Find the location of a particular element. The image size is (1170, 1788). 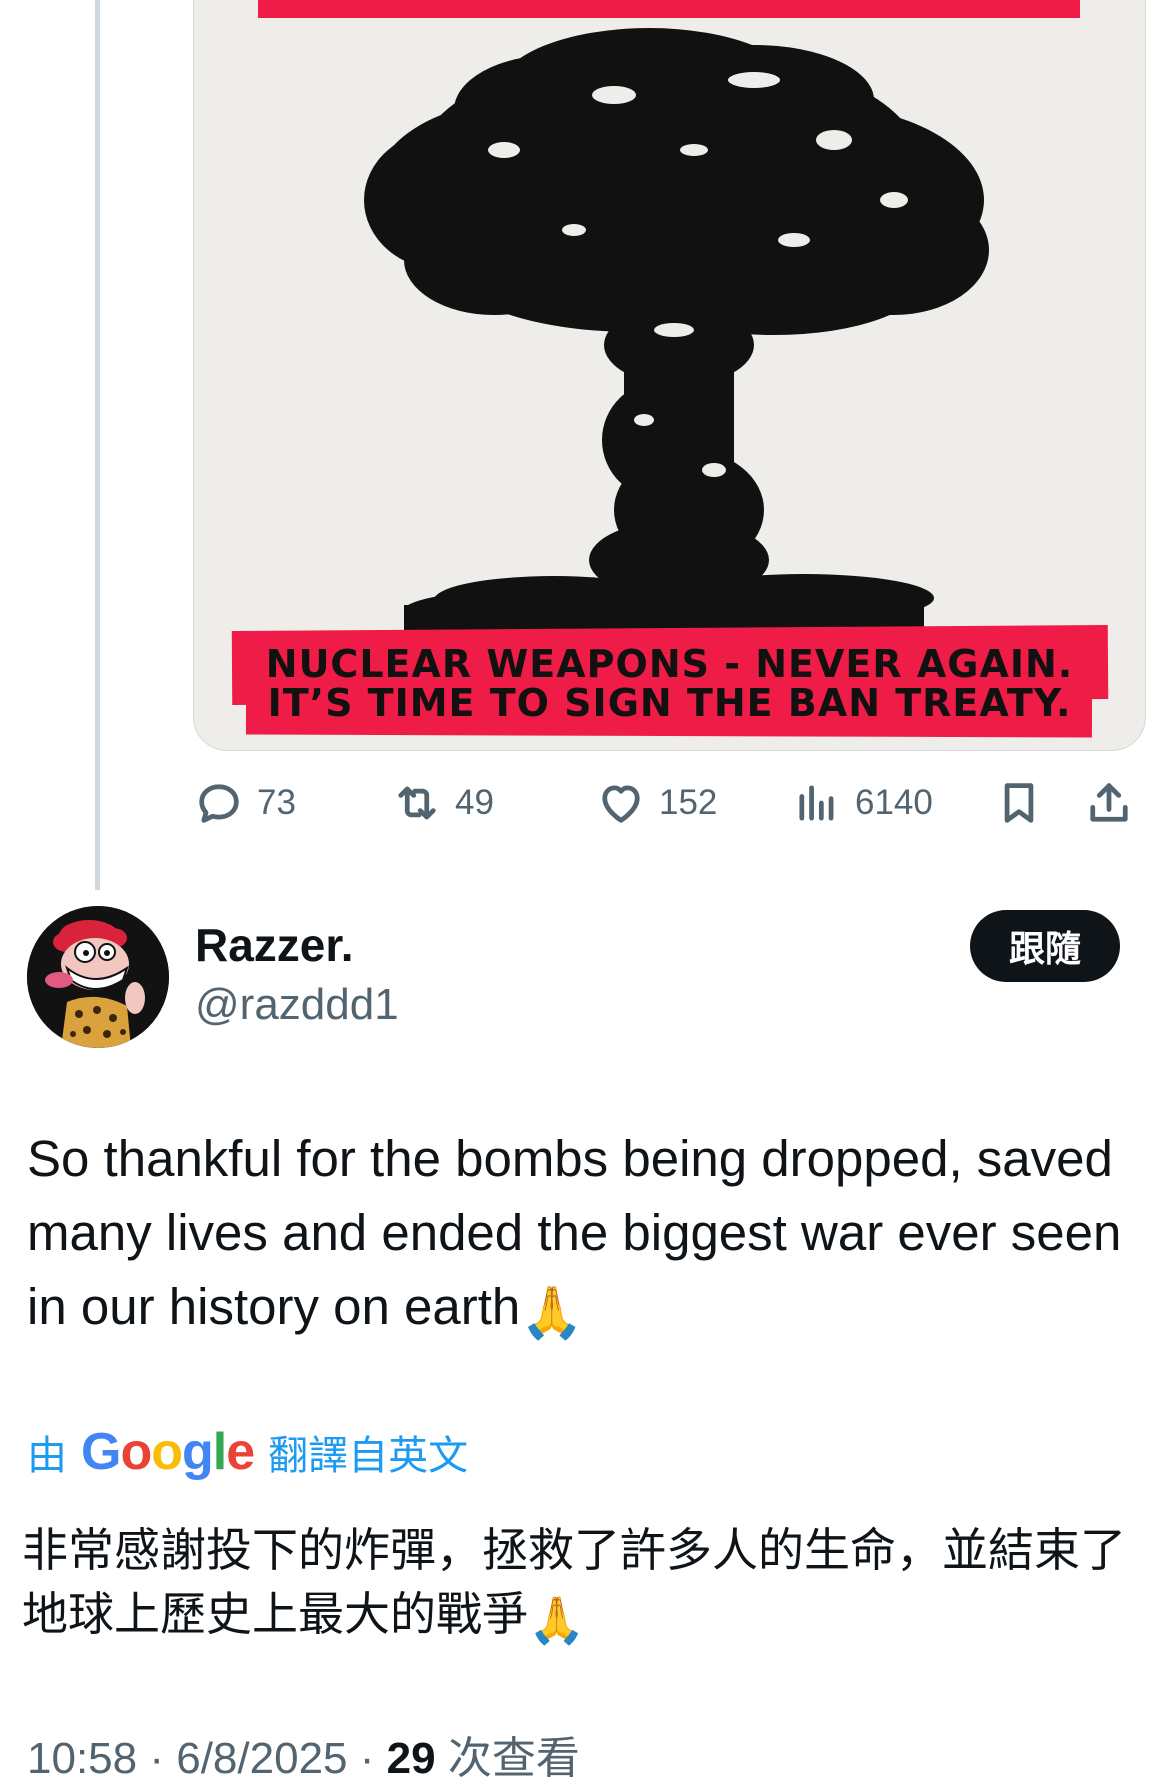

thread-connector-line is located at coordinates (97, 445).